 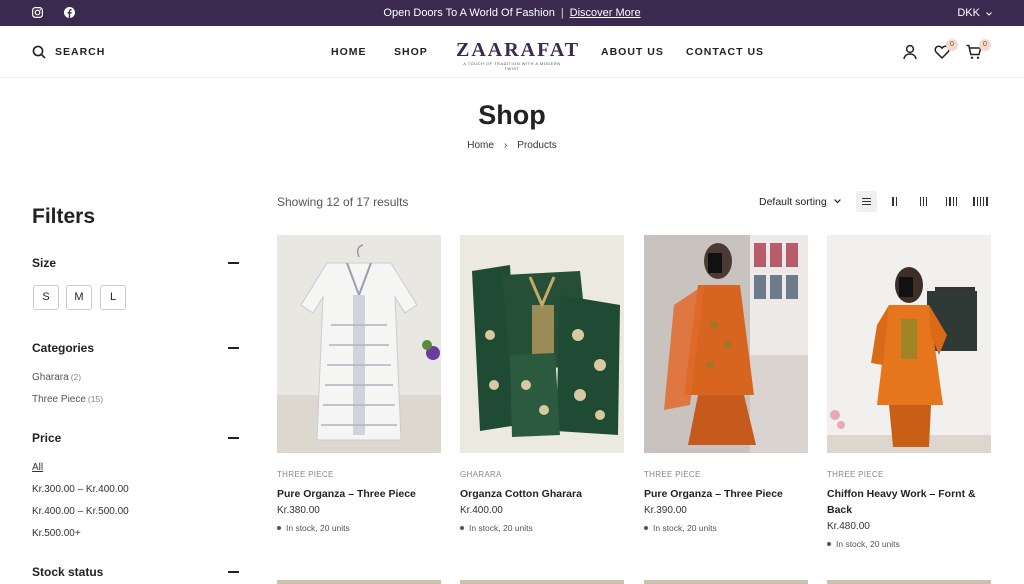 I want to click on category-count: (15), so click(x=95, y=399).